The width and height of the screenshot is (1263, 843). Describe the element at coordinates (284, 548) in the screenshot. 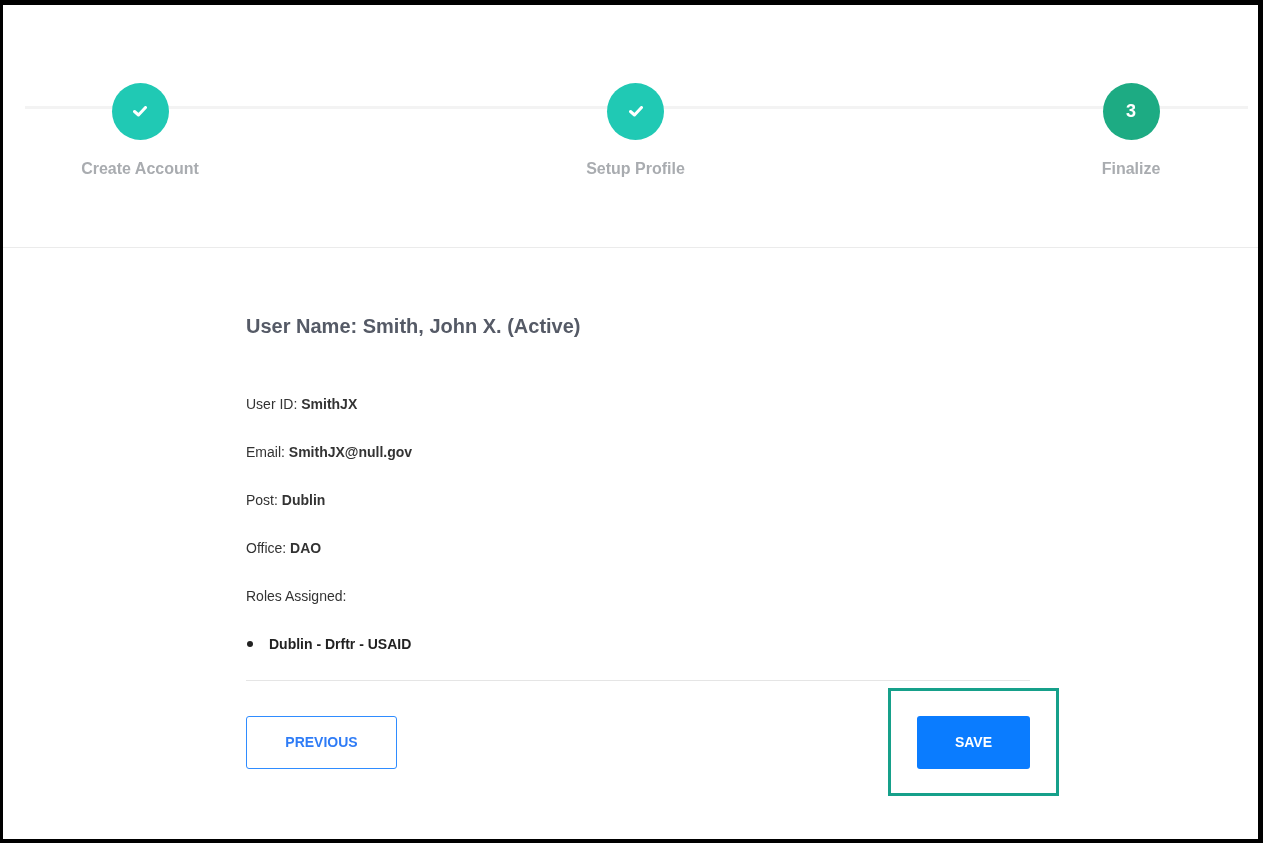

I see `field-text: Office: DAO` at that location.